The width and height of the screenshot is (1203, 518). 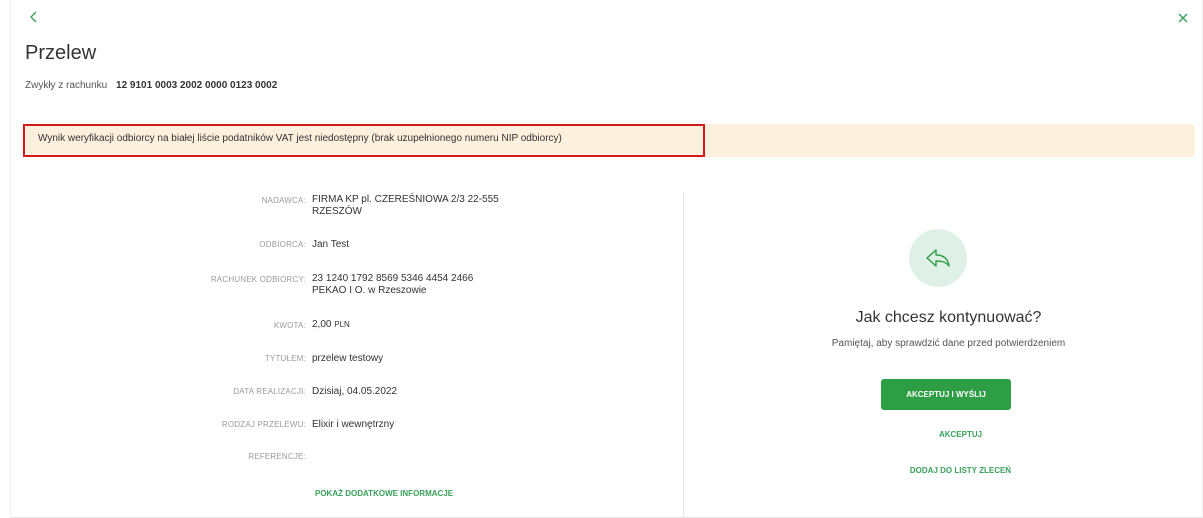 I want to click on sender-label: NADAWCA:, so click(x=283, y=200).